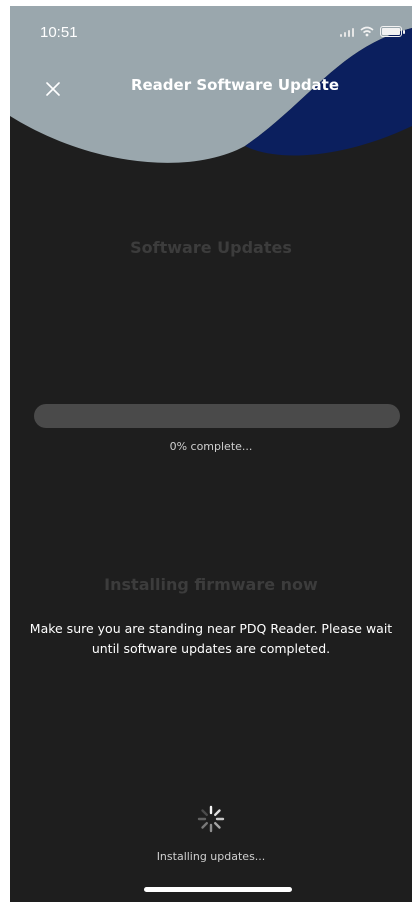 This screenshot has height=902, width=417. I want to click on close-icon, so click(53, 89).